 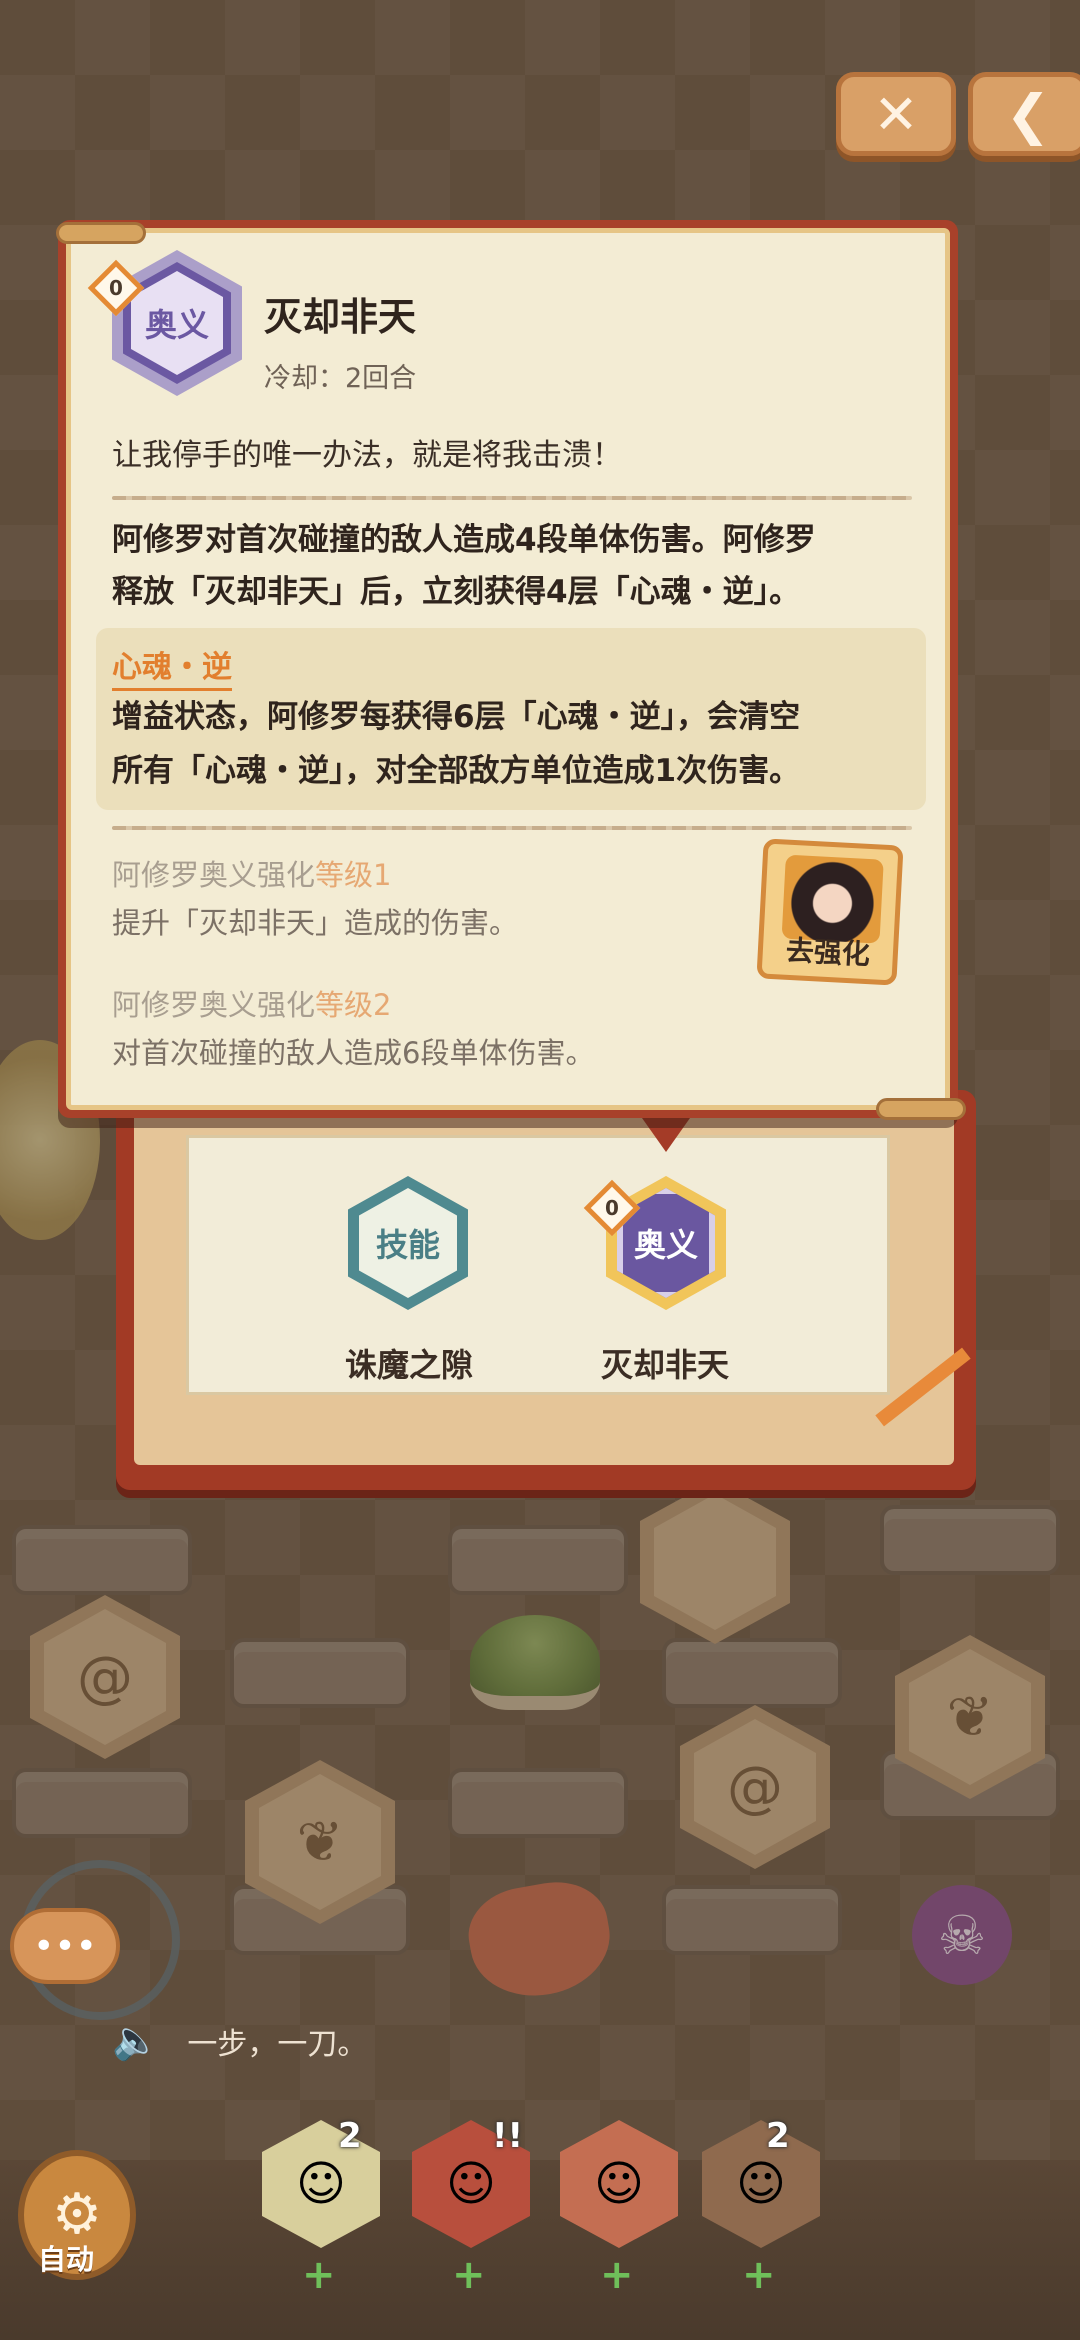 I want to click on skill-badge: 技能, so click(x=407, y=1245).